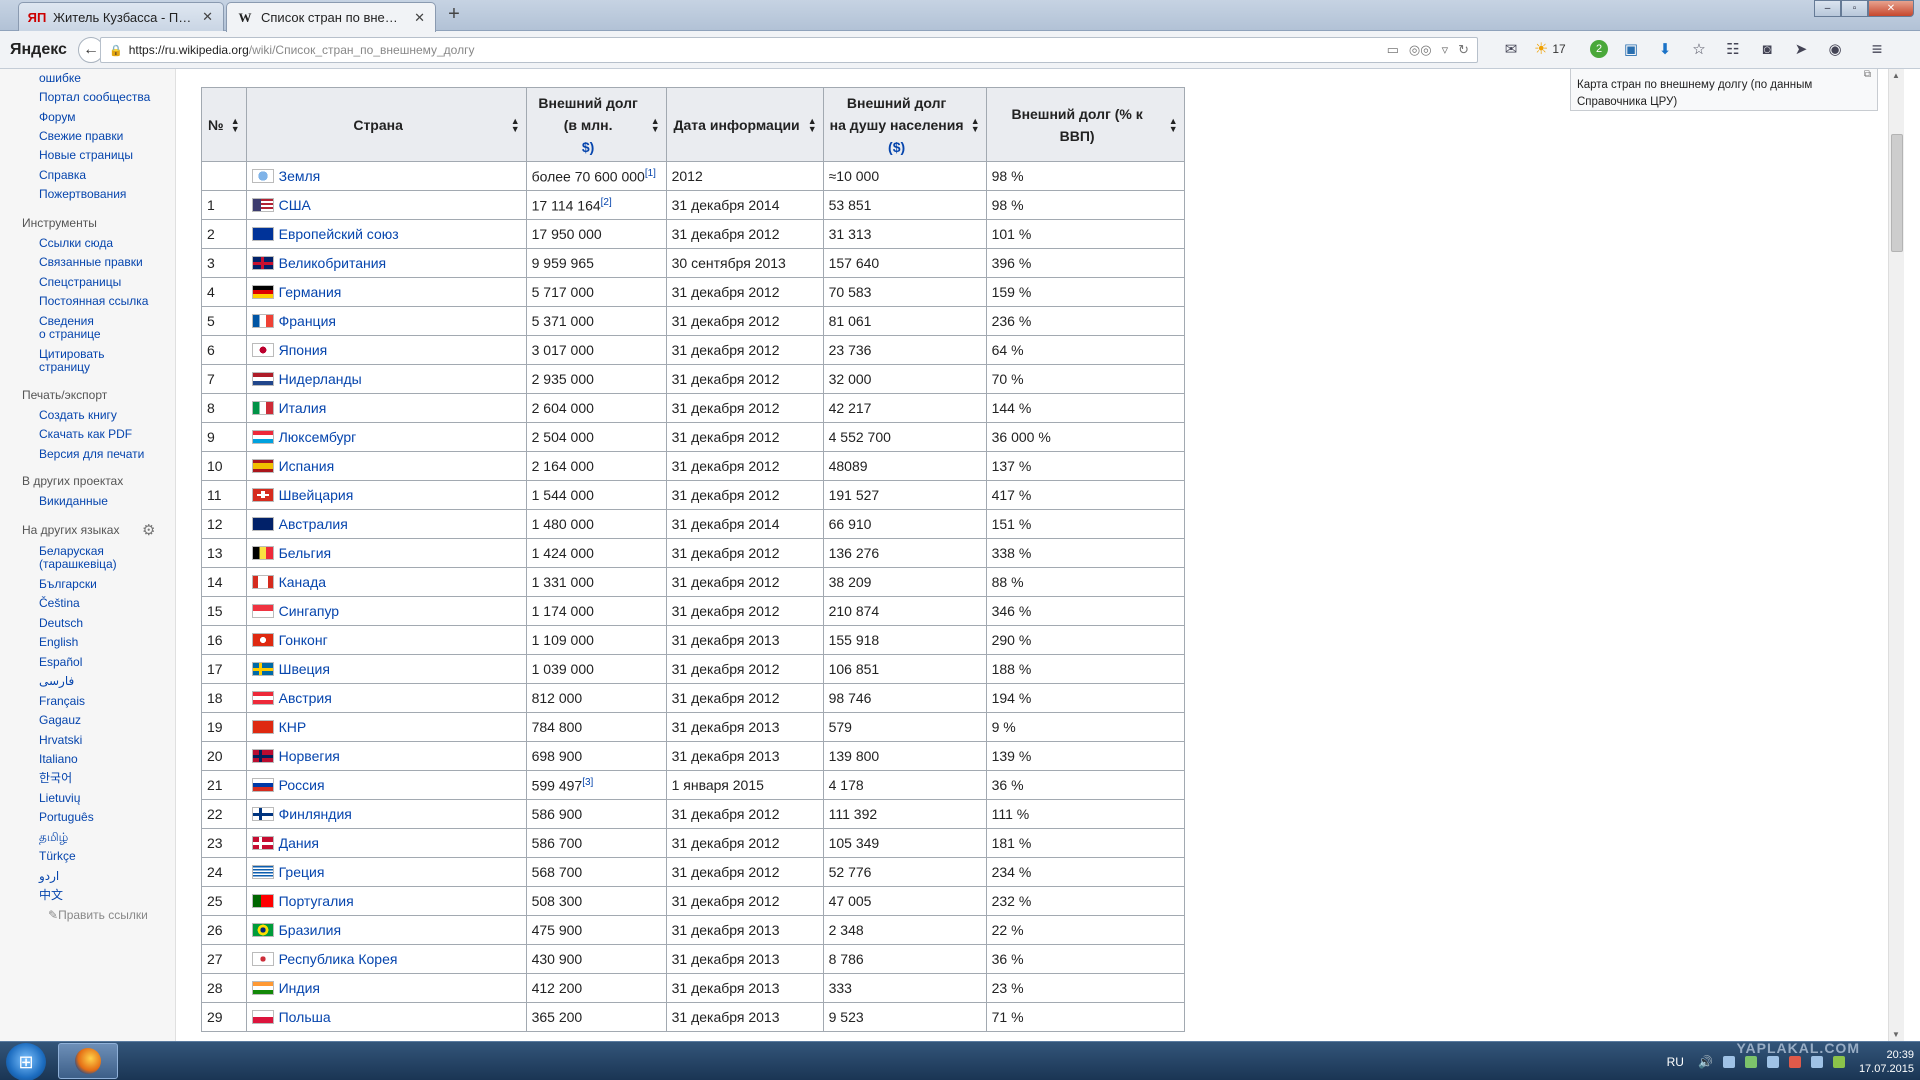 The image size is (1920, 1080). Describe the element at coordinates (302, 582) in the screenshot. I see `country-link: Канада` at that location.